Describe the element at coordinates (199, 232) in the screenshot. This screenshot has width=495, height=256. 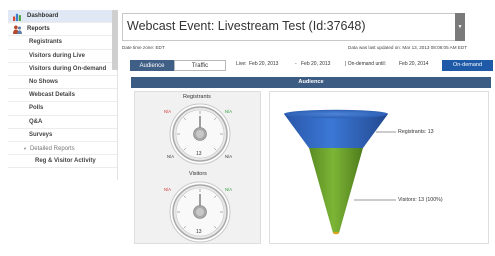
I see `gauge-value-visitors: 13` at that location.